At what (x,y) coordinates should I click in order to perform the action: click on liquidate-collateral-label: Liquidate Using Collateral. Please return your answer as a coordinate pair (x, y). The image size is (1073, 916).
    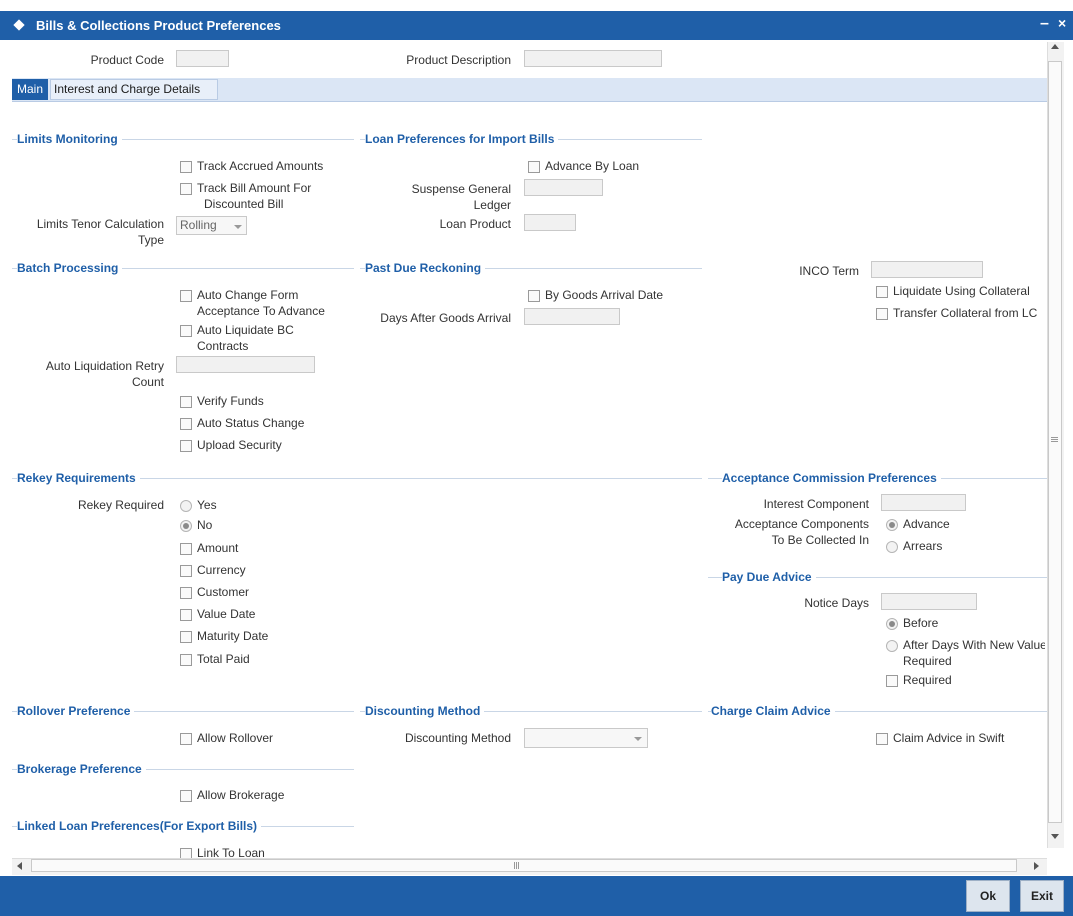
    Looking at the image, I should click on (961, 291).